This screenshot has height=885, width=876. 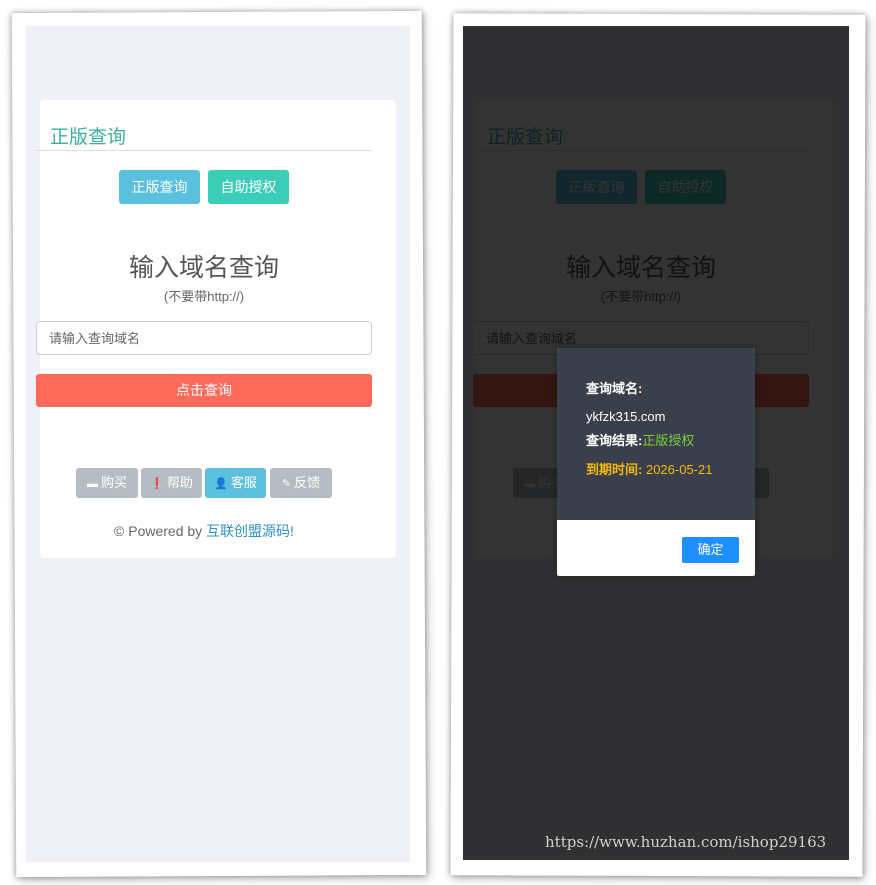 I want to click on watermark: https://www.huzhan.com/ishop29163, so click(x=686, y=842).